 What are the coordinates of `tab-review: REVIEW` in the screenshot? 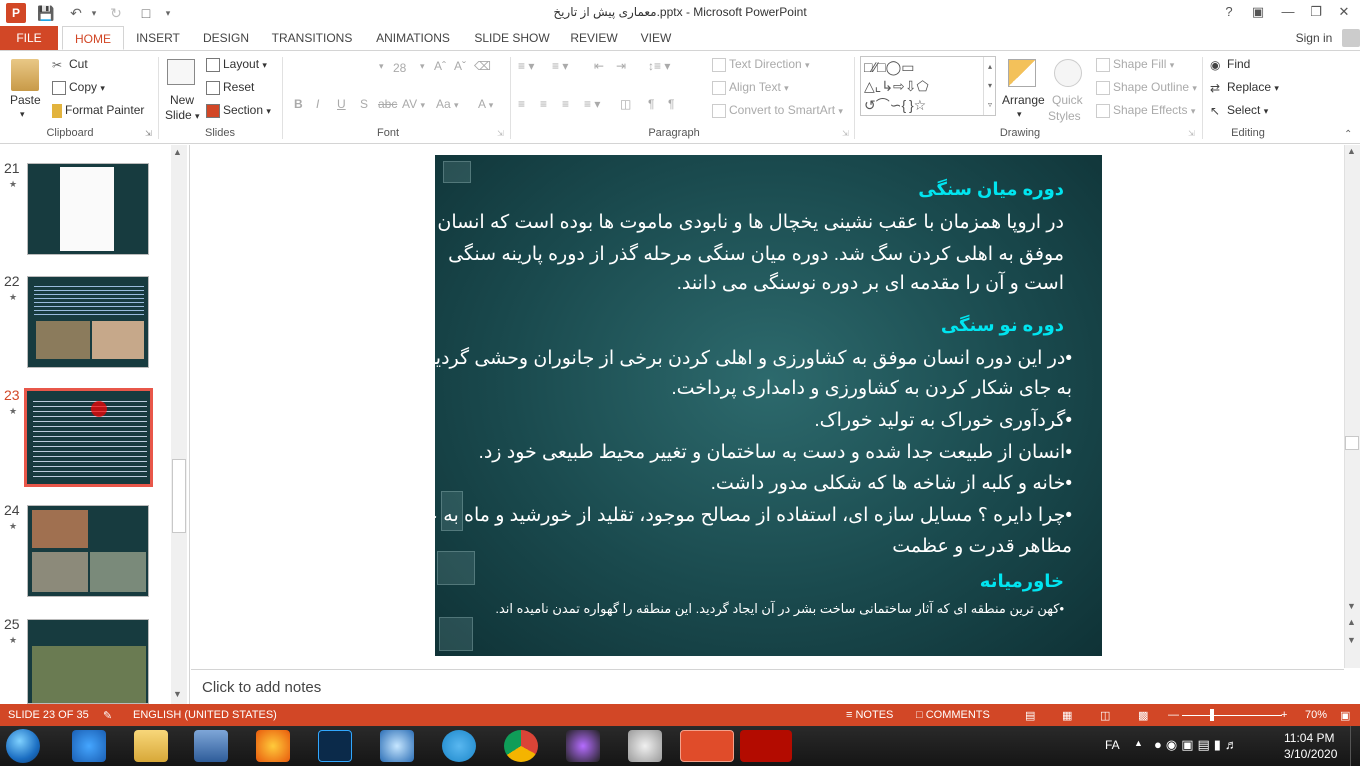 It's located at (594, 38).